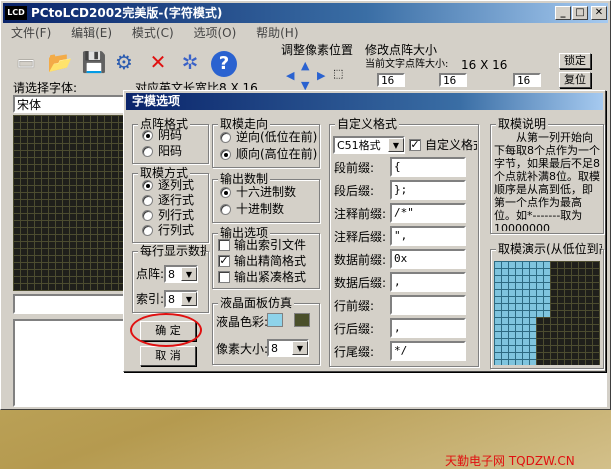  What do you see at coordinates (391, 80) in the screenshot?
I see `width-stepper: 16` at bounding box center [391, 80].